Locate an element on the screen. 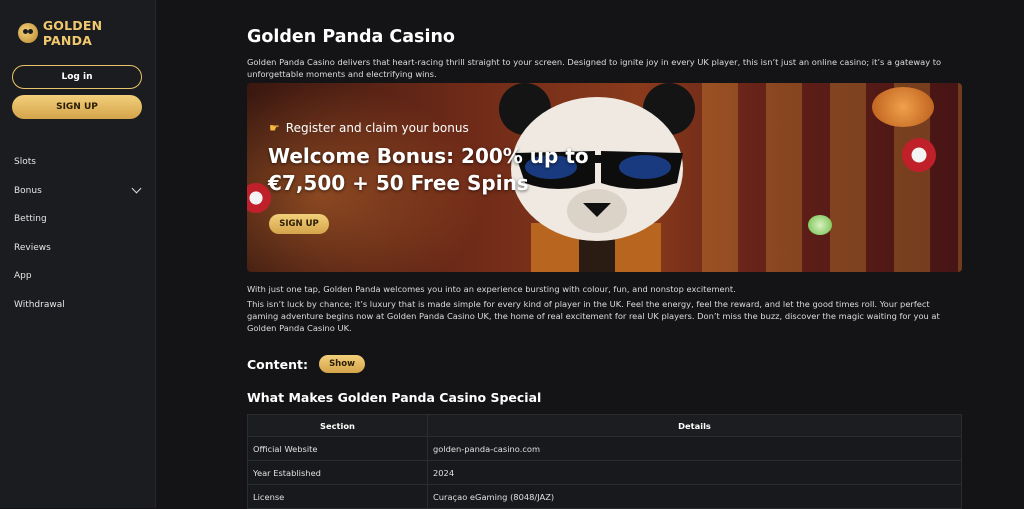 This screenshot has height=509, width=1024. sidebar-item-bonus: Bonus is located at coordinates (79, 191).